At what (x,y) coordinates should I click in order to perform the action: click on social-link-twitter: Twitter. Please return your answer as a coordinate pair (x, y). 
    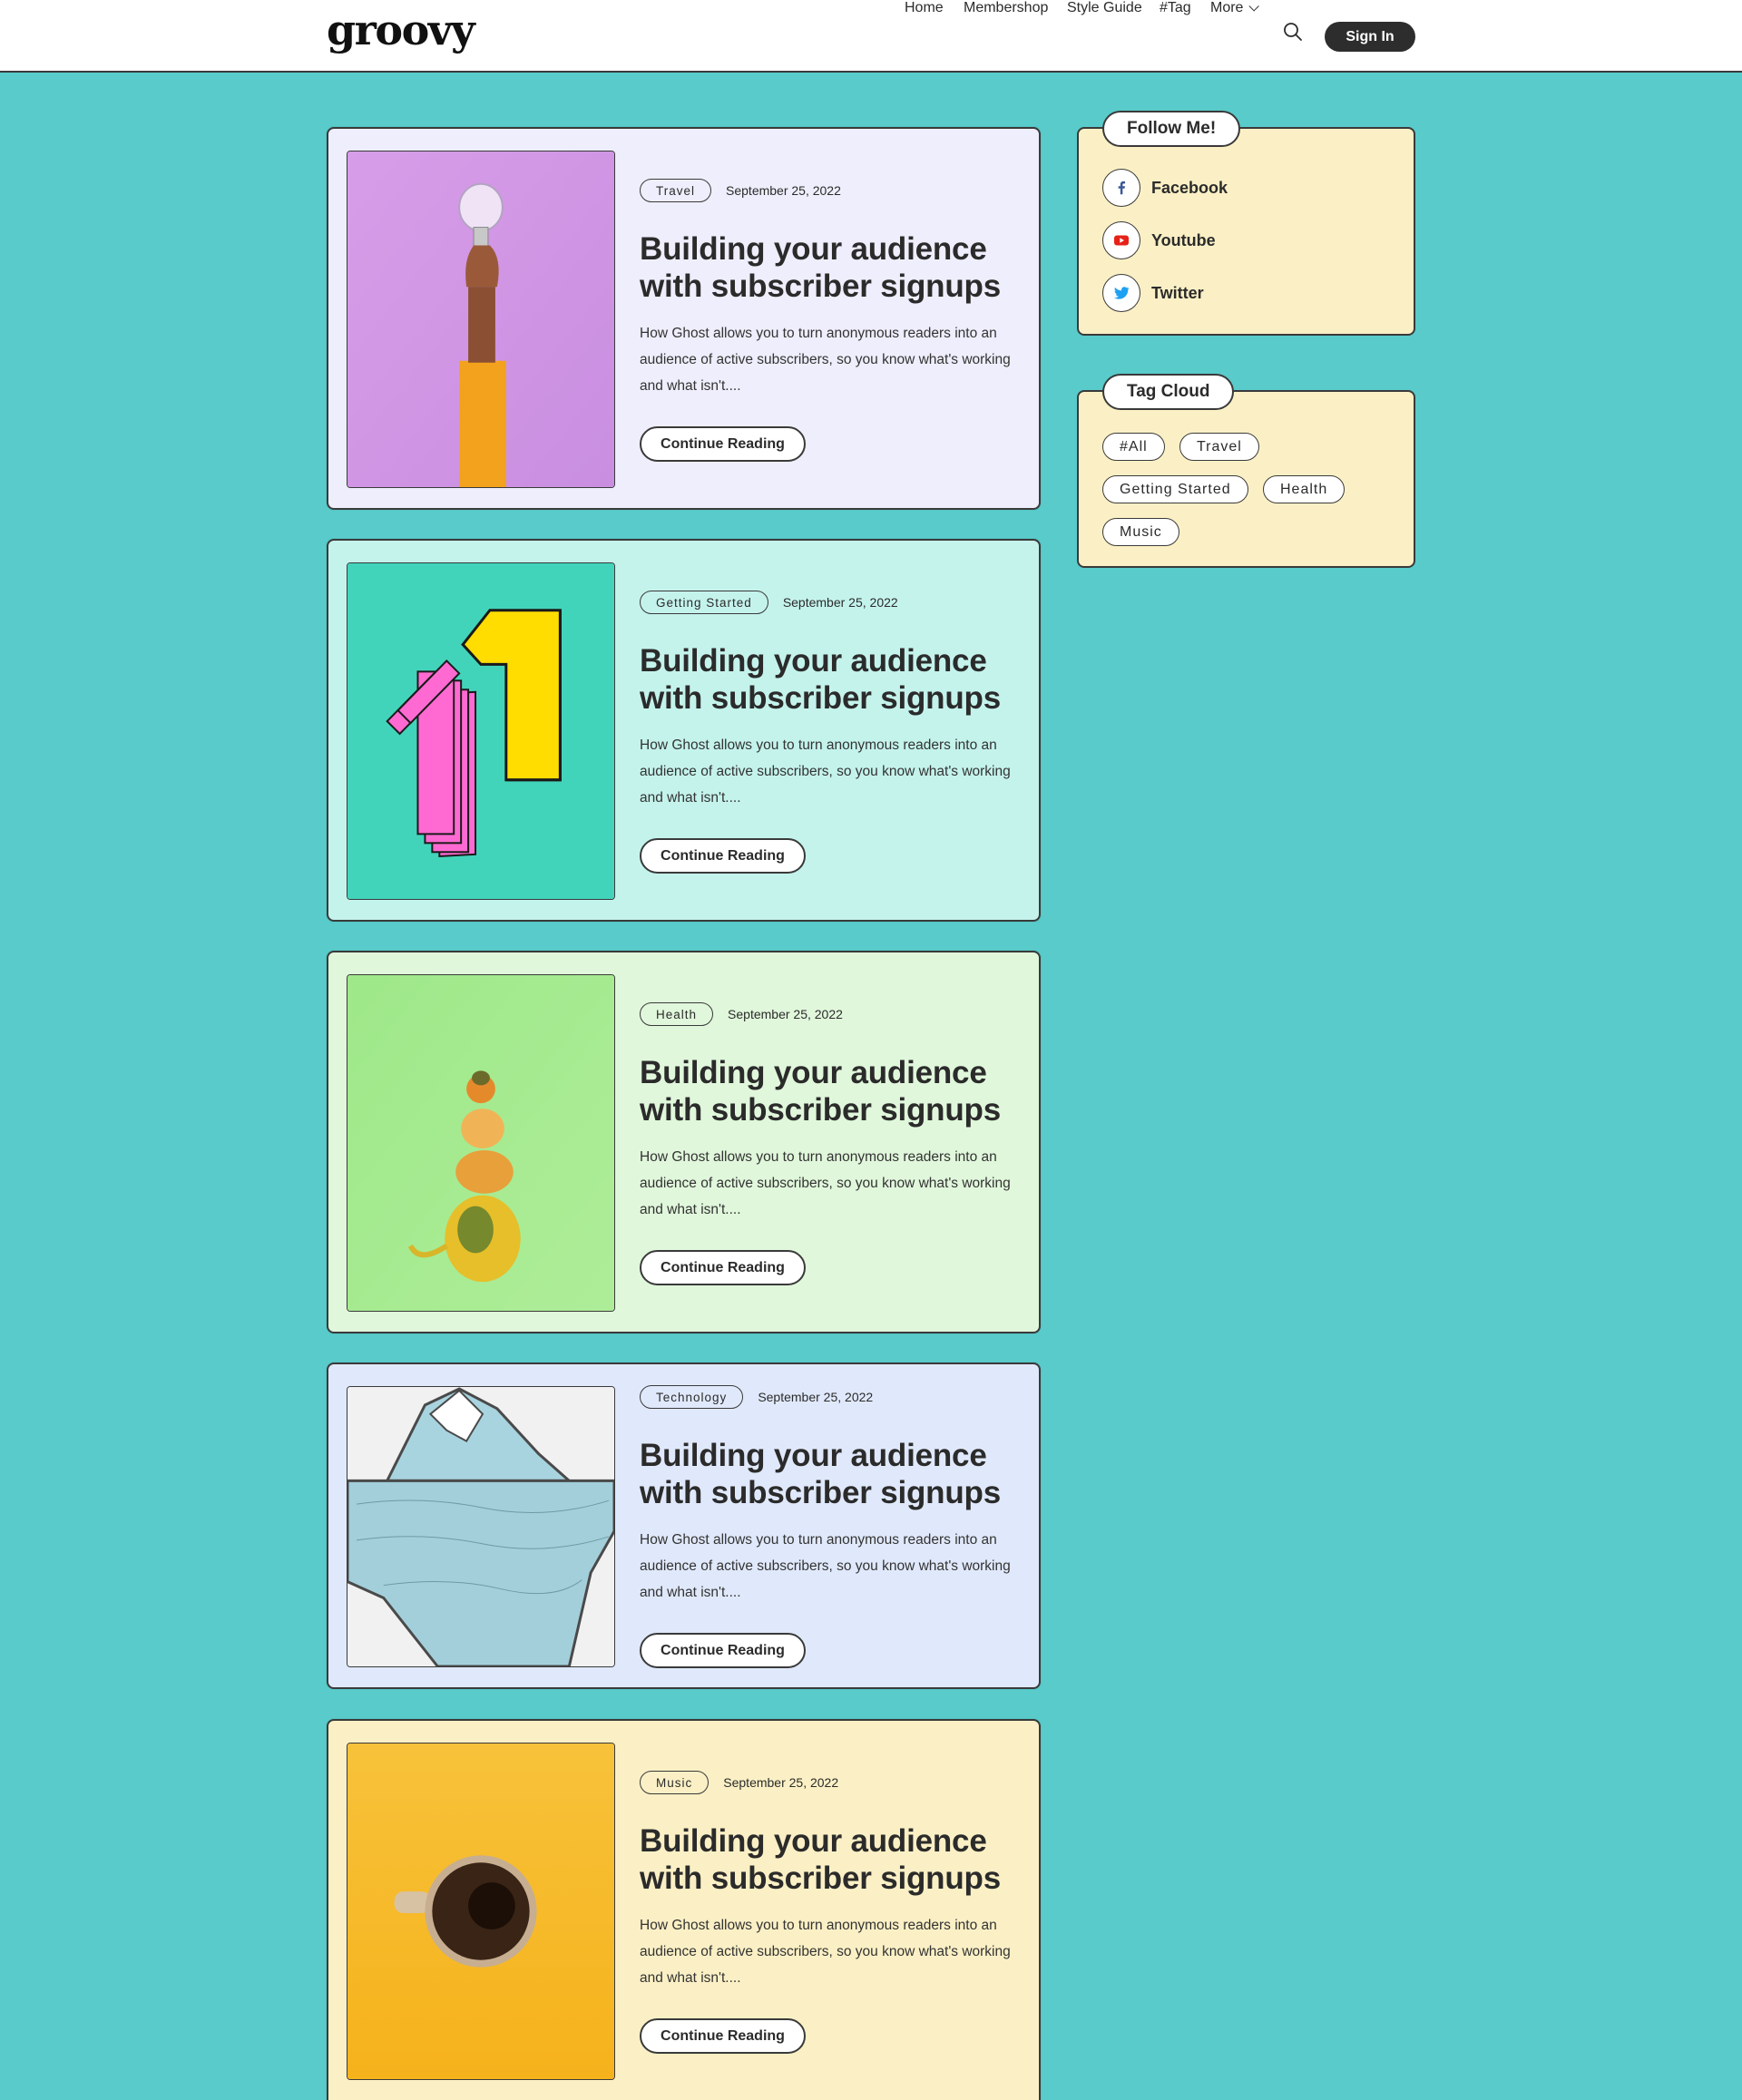
    Looking at the image, I should click on (1153, 293).